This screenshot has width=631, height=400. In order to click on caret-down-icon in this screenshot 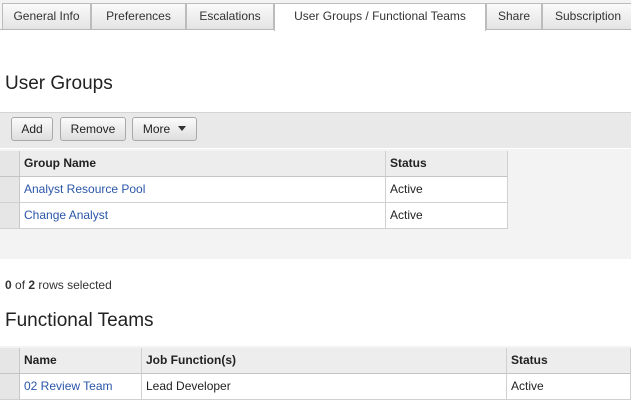, I will do `click(182, 129)`.